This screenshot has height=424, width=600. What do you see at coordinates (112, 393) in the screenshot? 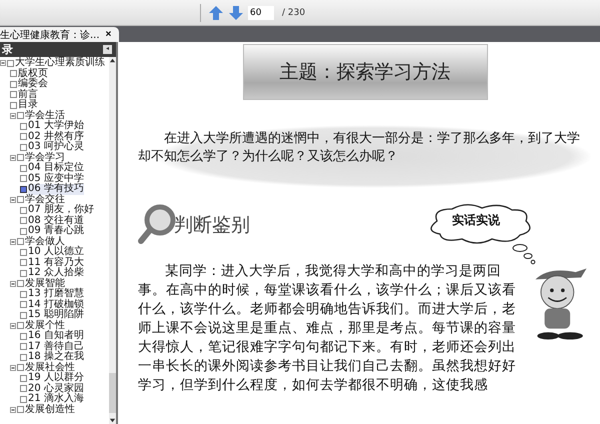
I see `scroll-thumb` at bounding box center [112, 393].